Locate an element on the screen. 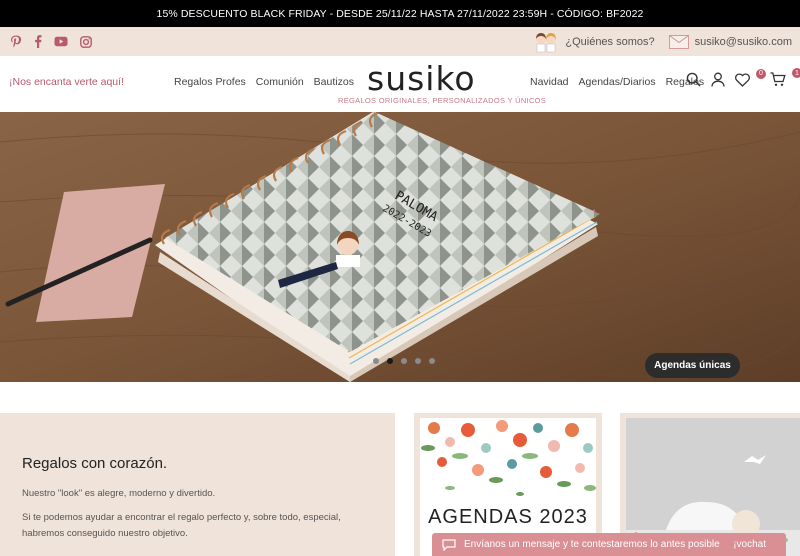  social-links is located at coordinates (50, 41).